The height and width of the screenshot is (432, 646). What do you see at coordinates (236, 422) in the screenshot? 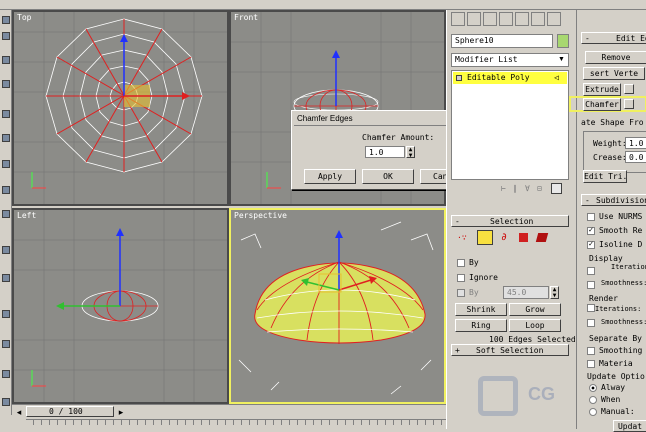
I see `track-bar` at bounding box center [236, 422].